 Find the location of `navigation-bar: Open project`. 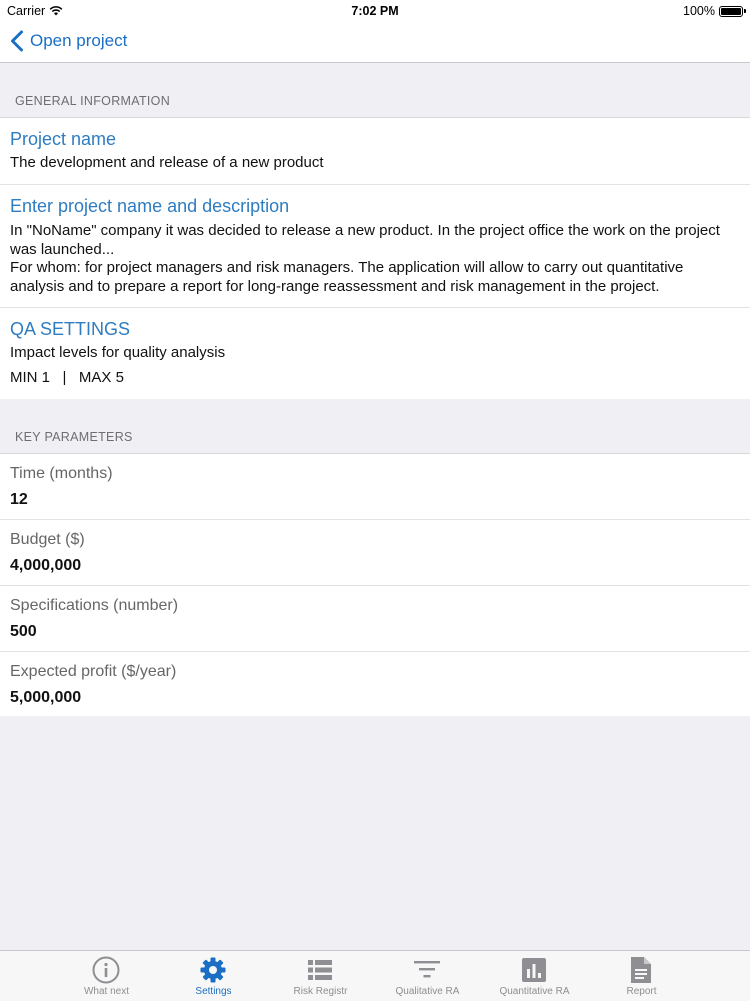

navigation-bar: Open project is located at coordinates (375, 42).